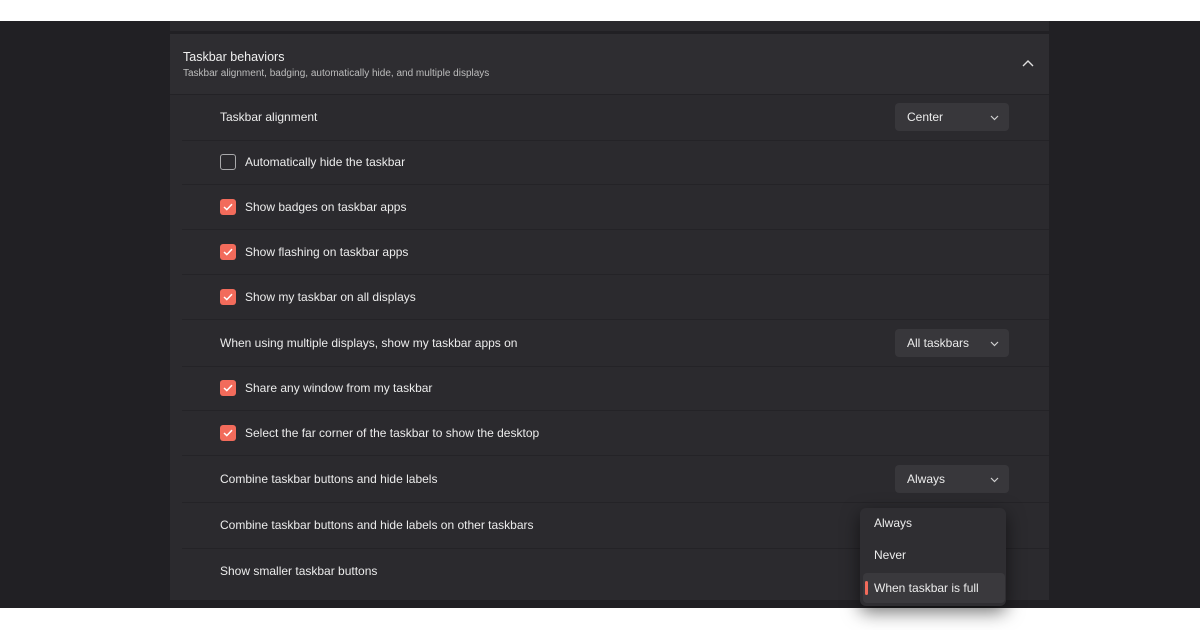  Describe the element at coordinates (615, 388) in the screenshot. I see `setting-row-share-window: Share any window from my taskbar` at that location.